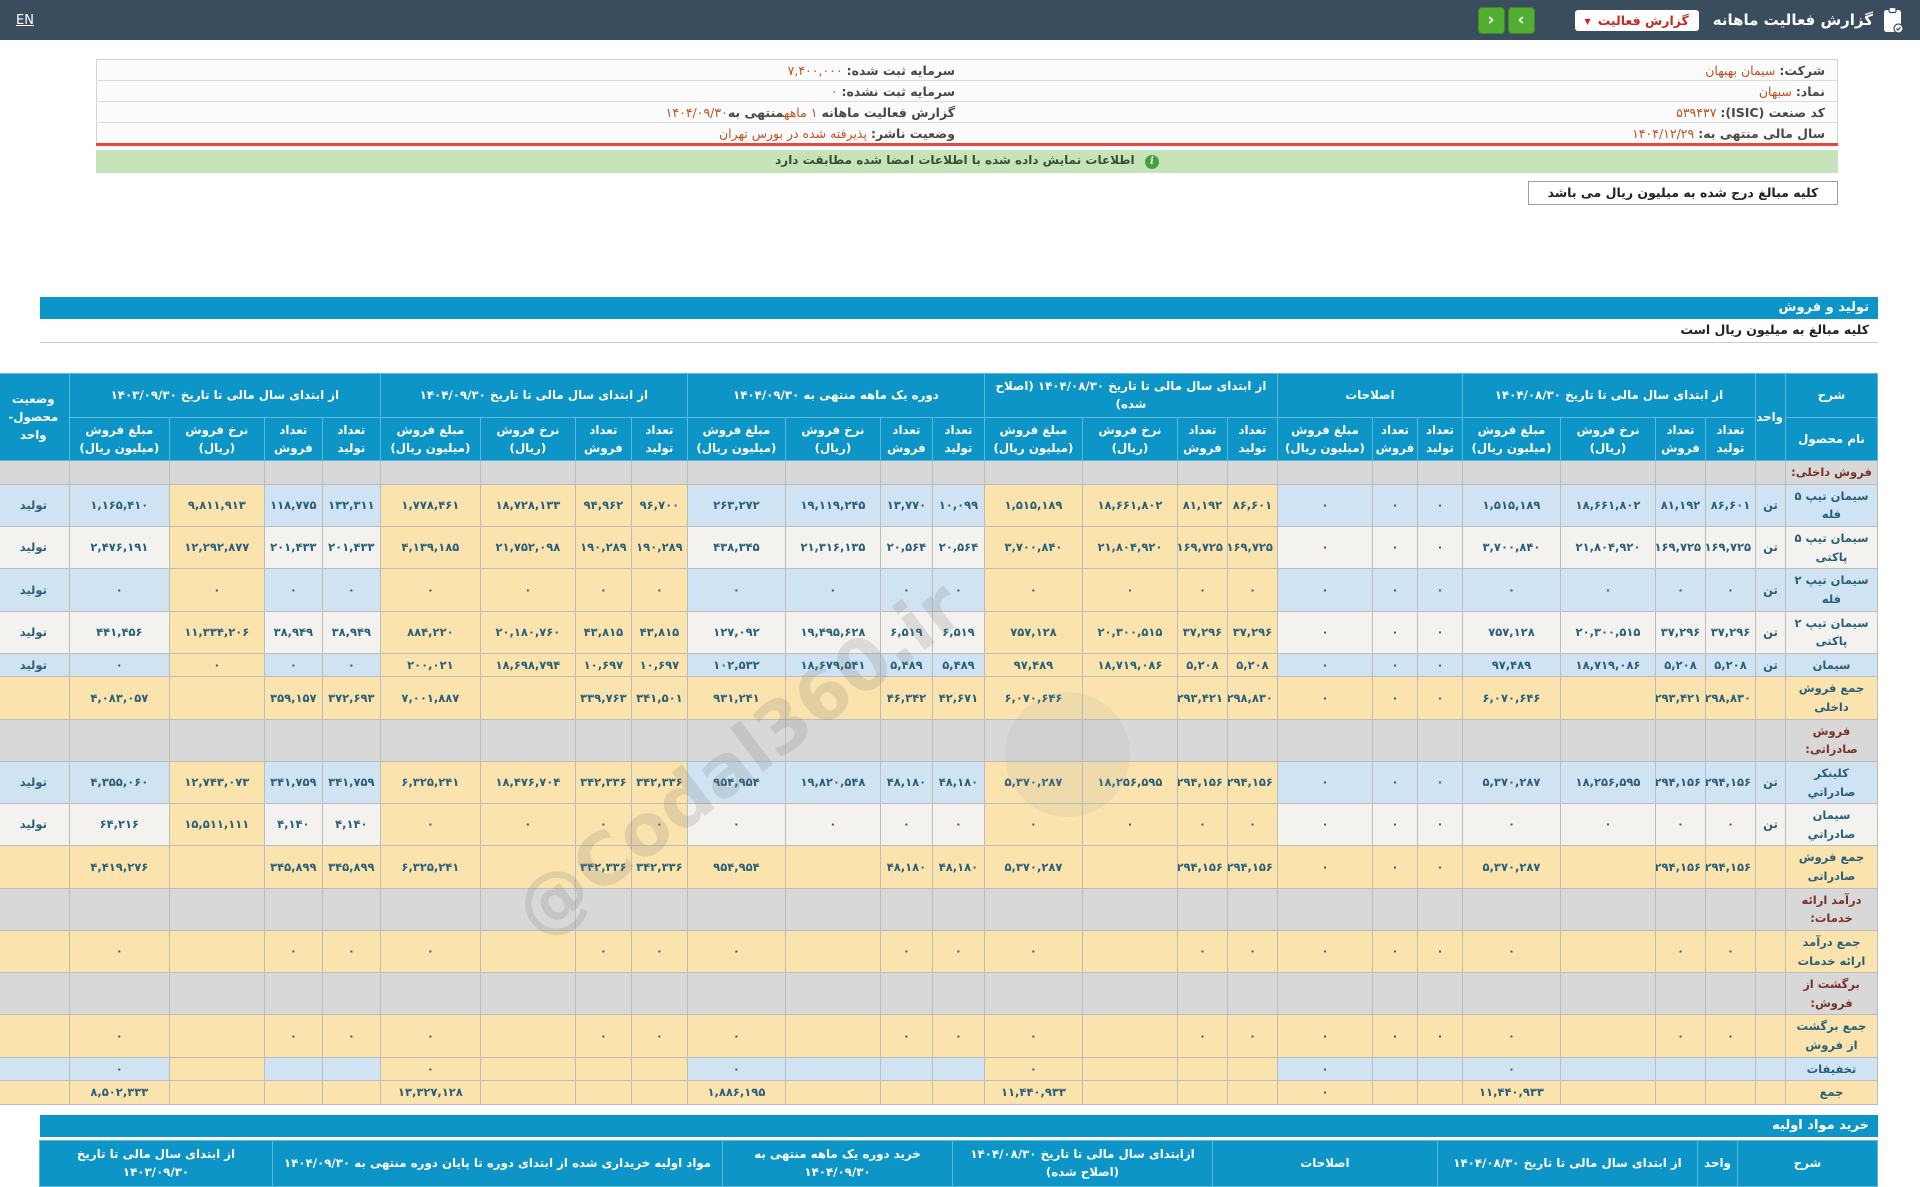 The image size is (1920, 1187). What do you see at coordinates (119, 867) in the screenshot?
I see `value-cell: ۴,۴۱۹,۲۷۶` at bounding box center [119, 867].